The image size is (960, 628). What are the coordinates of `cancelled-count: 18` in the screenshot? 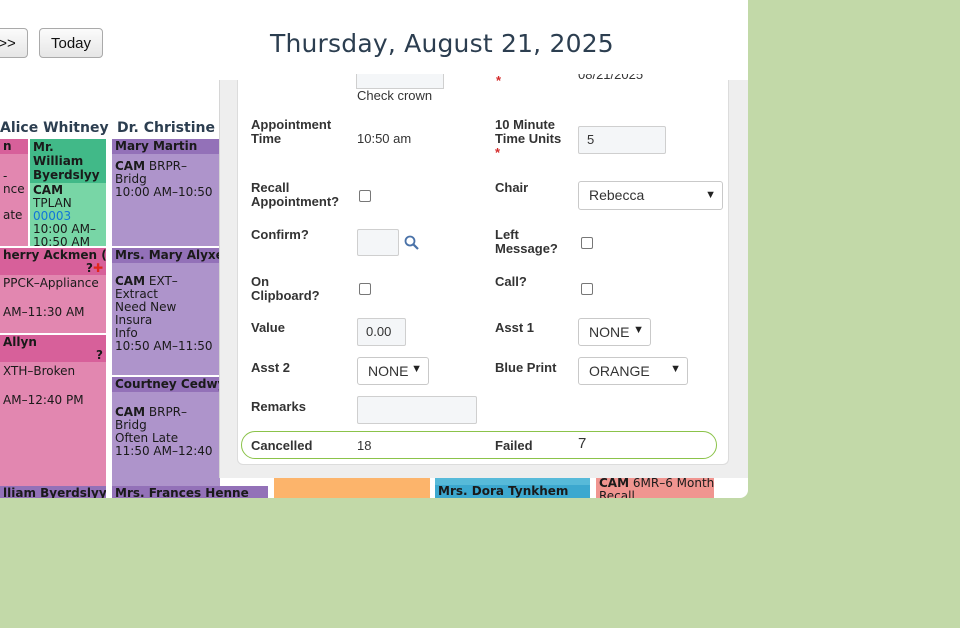 It's located at (364, 445).